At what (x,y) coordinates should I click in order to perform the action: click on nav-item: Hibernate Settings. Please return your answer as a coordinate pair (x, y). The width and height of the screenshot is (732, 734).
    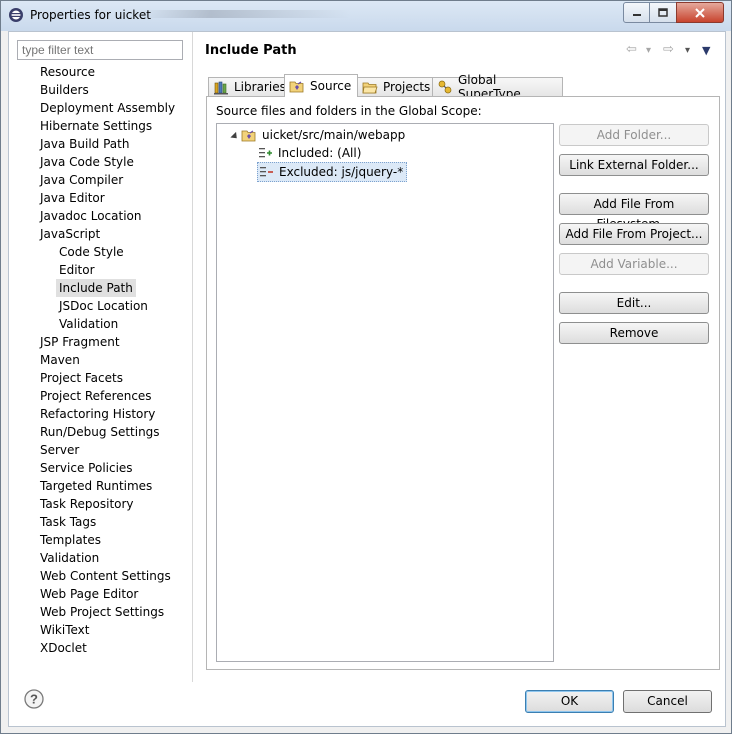
    Looking at the image, I should click on (96, 126).